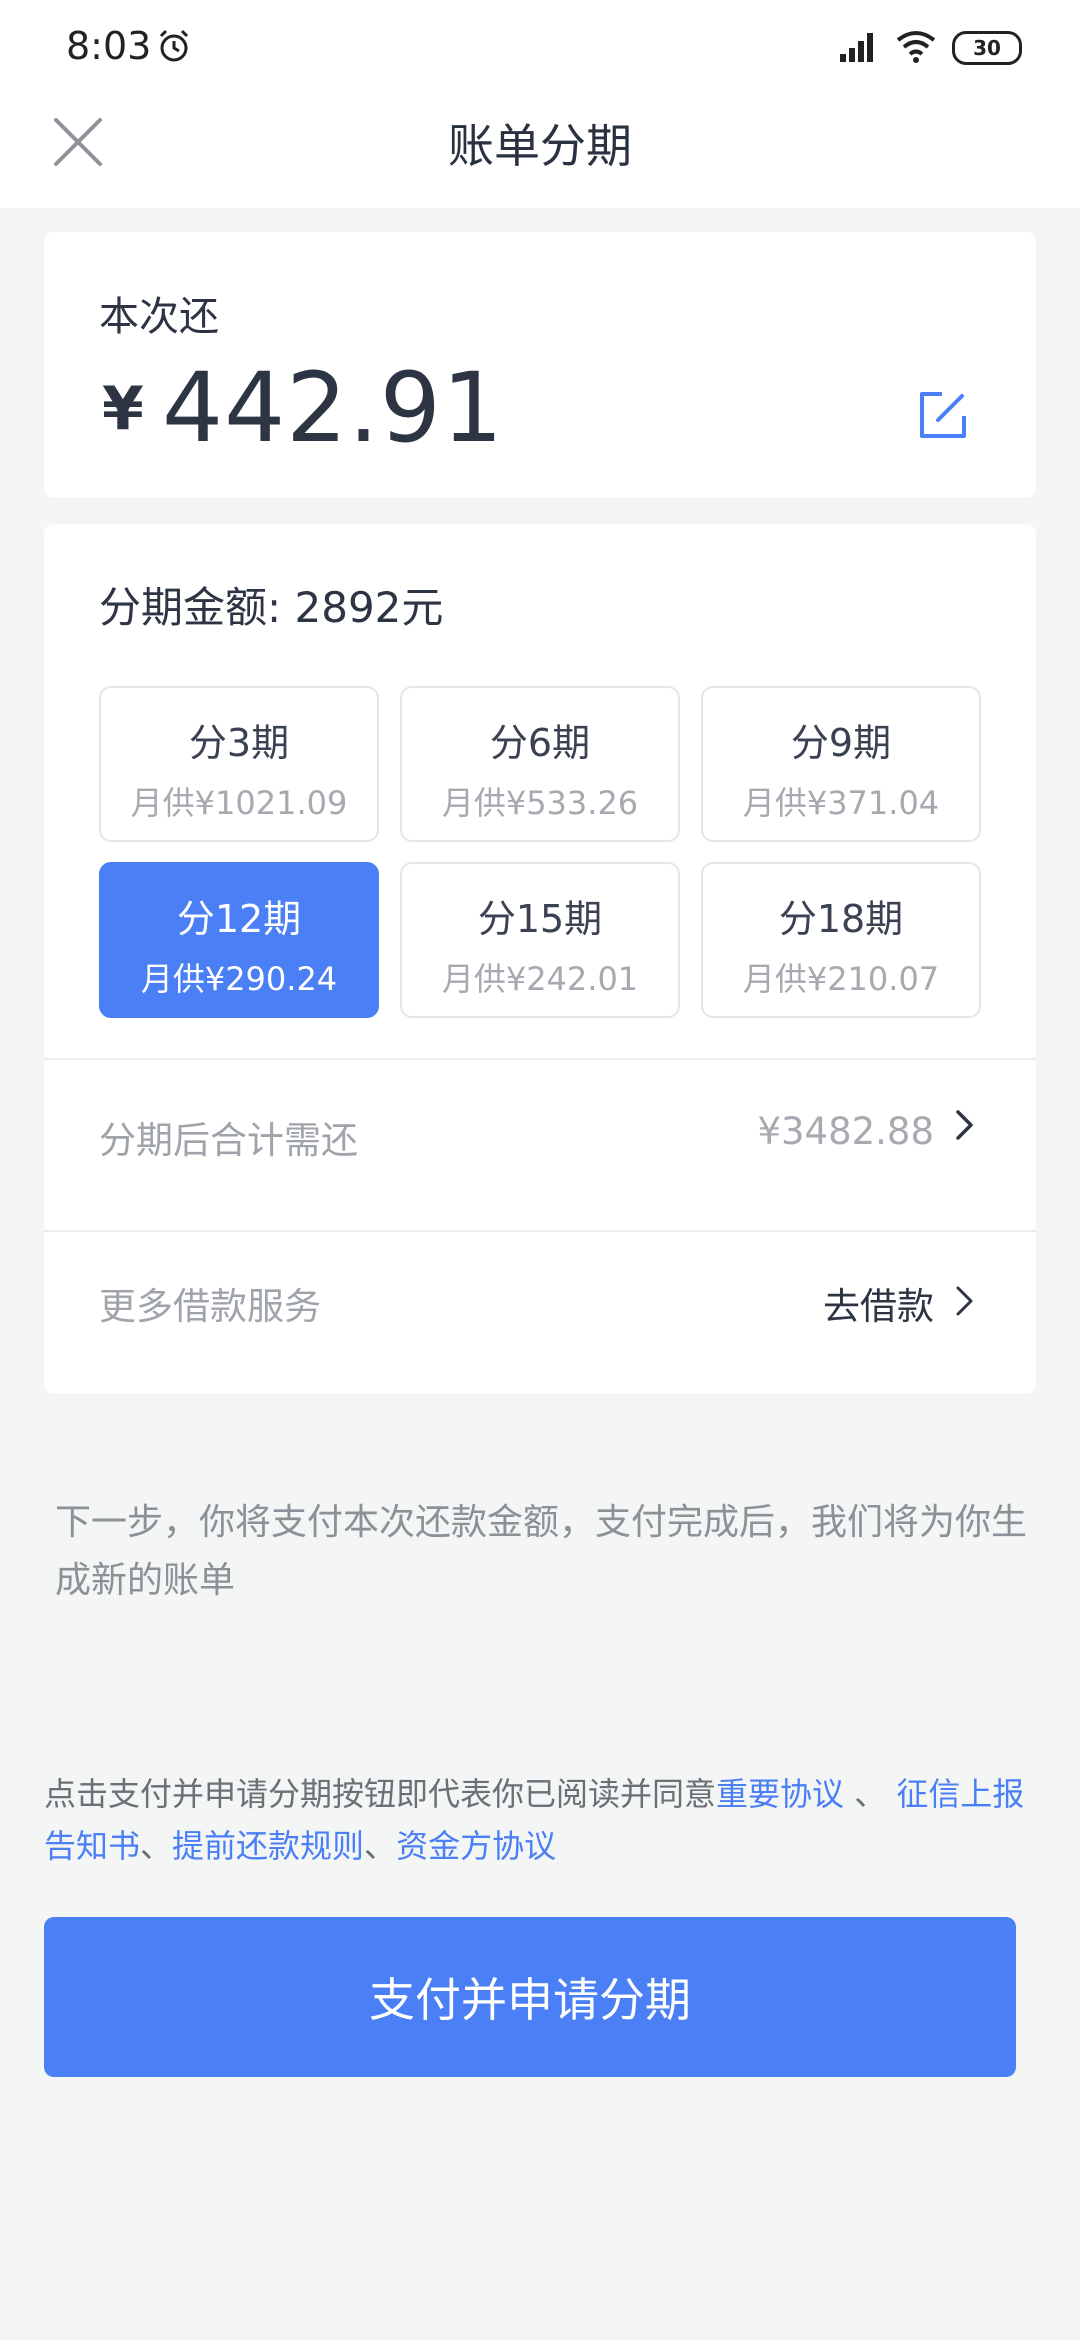 The height and width of the screenshot is (2340, 1080). Describe the element at coordinates (540, 1135) in the screenshot. I see `total-after-row: 分期后合计需还 ¥3482.88` at that location.